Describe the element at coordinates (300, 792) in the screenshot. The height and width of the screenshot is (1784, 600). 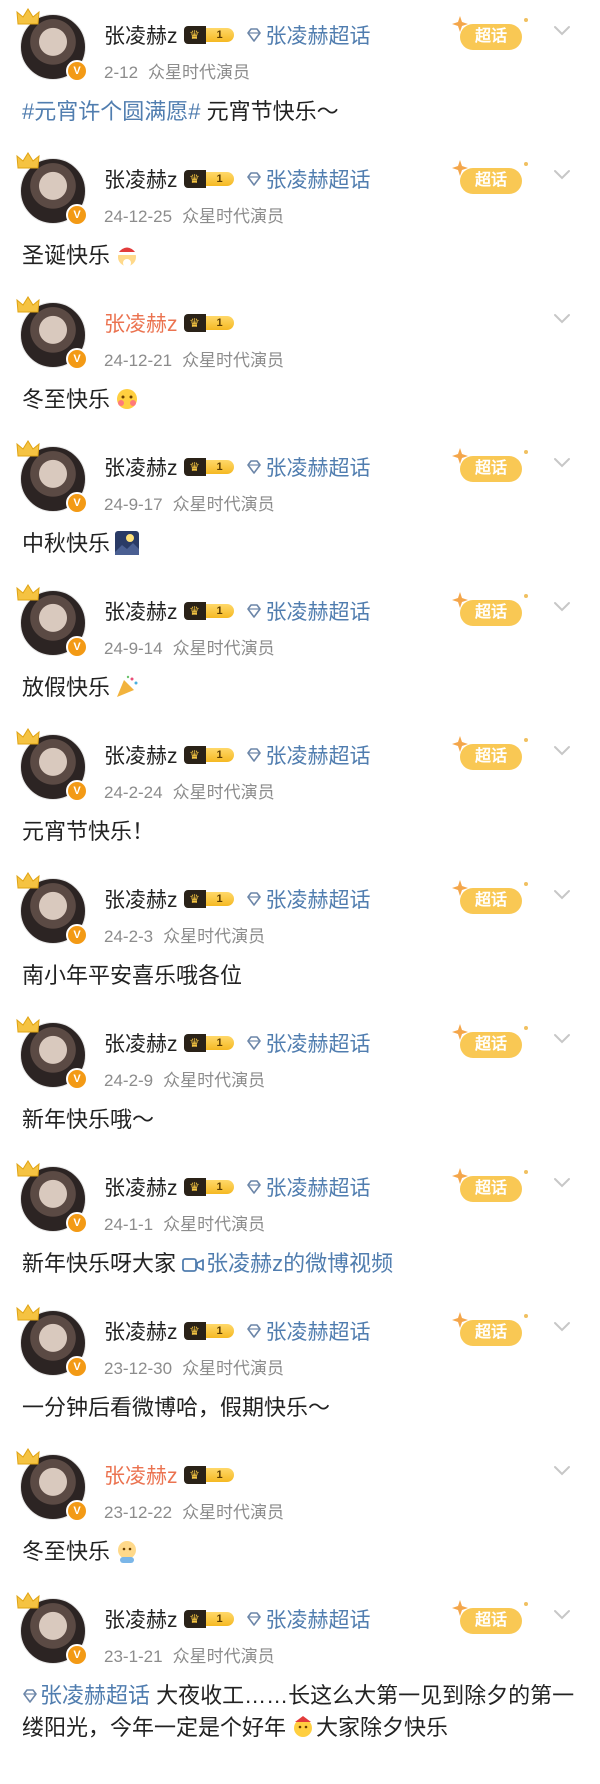
I see `weibo-post: V 张凌赫z ♛ 1 张凌赫超话 24-2-24 众星时代演员 超话 元宵节快乐！` at that location.